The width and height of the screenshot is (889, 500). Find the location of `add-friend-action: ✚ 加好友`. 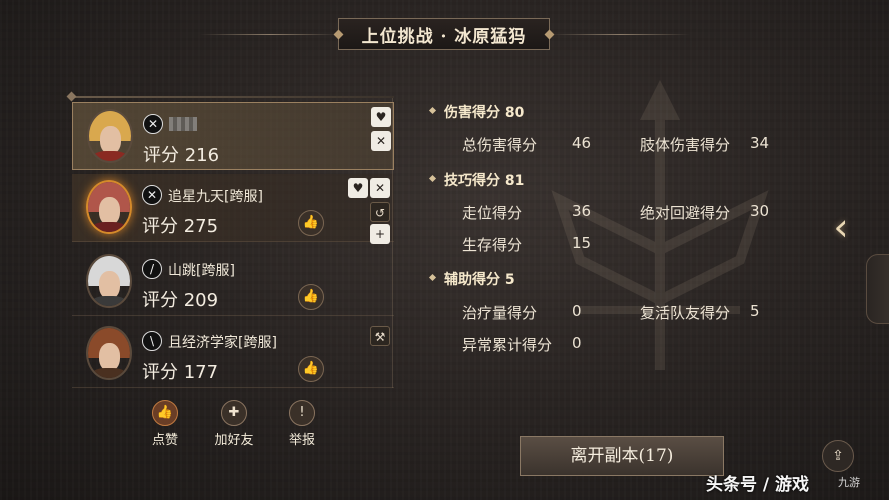

add-friend-action: ✚ 加好友 is located at coordinates (234, 424).